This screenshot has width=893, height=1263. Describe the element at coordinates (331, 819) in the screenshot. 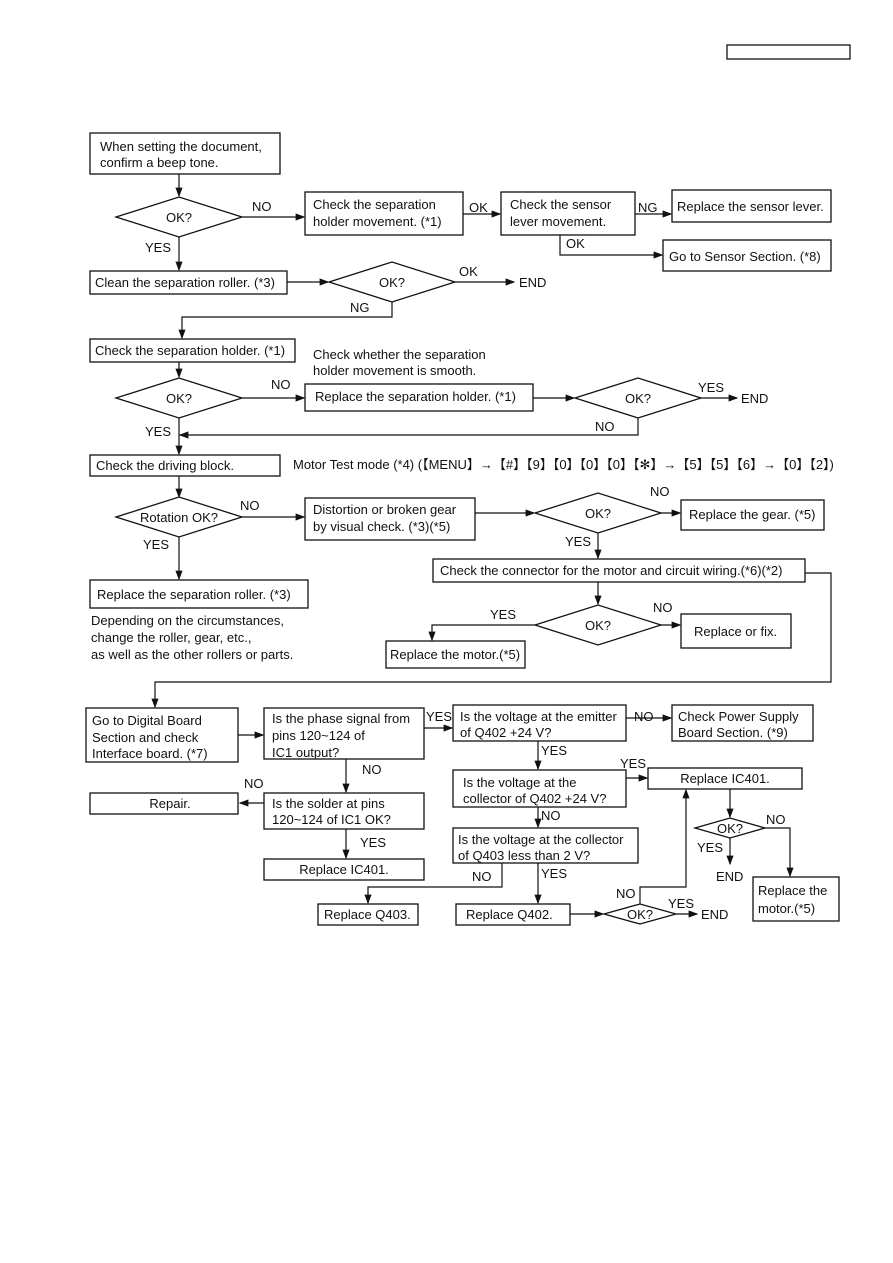

I see `box-text: 120~124 of IC1 OK?` at that location.